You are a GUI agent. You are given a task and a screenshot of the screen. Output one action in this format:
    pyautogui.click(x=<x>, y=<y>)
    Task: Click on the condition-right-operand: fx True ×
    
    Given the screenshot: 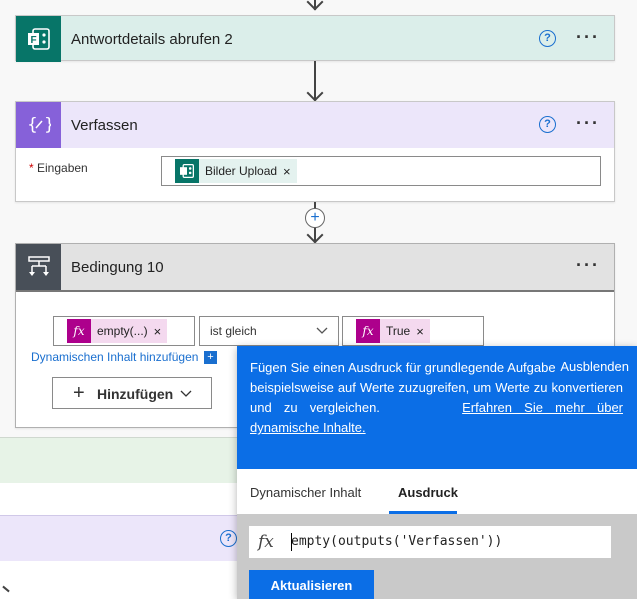 What is the action you would take?
    pyautogui.click(x=413, y=331)
    